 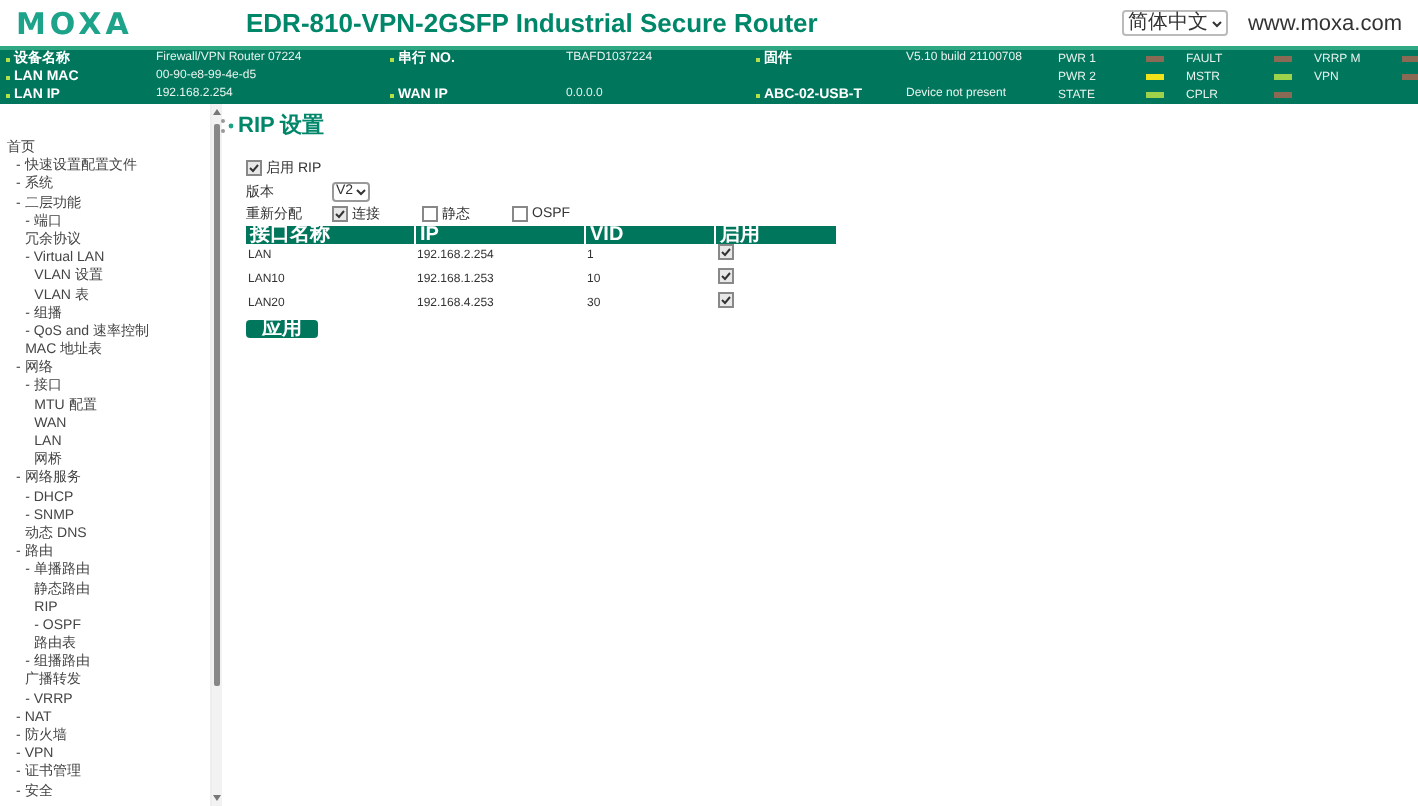 What do you see at coordinates (650, 235) in the screenshot?
I see `column-header: VID` at bounding box center [650, 235].